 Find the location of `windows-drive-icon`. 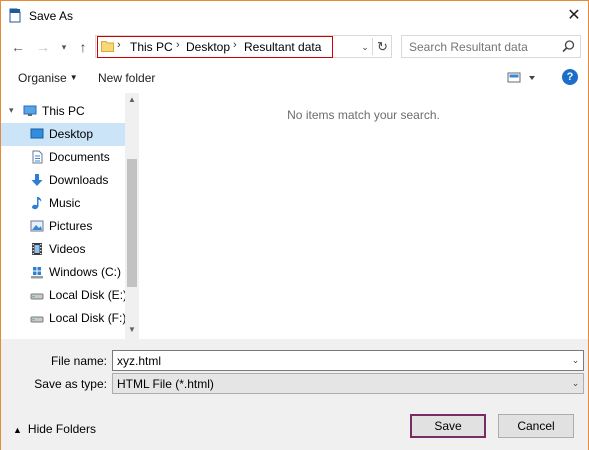

windows-drive-icon is located at coordinates (37, 273).